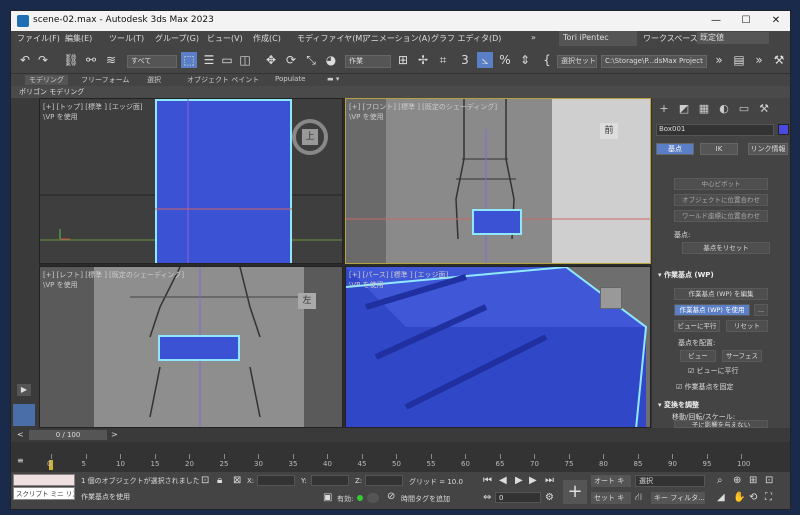 The height and width of the screenshot is (515, 800). Describe the element at coordinates (485, 60) in the screenshot. I see `angle-snap-icon: ⦣` at that location.